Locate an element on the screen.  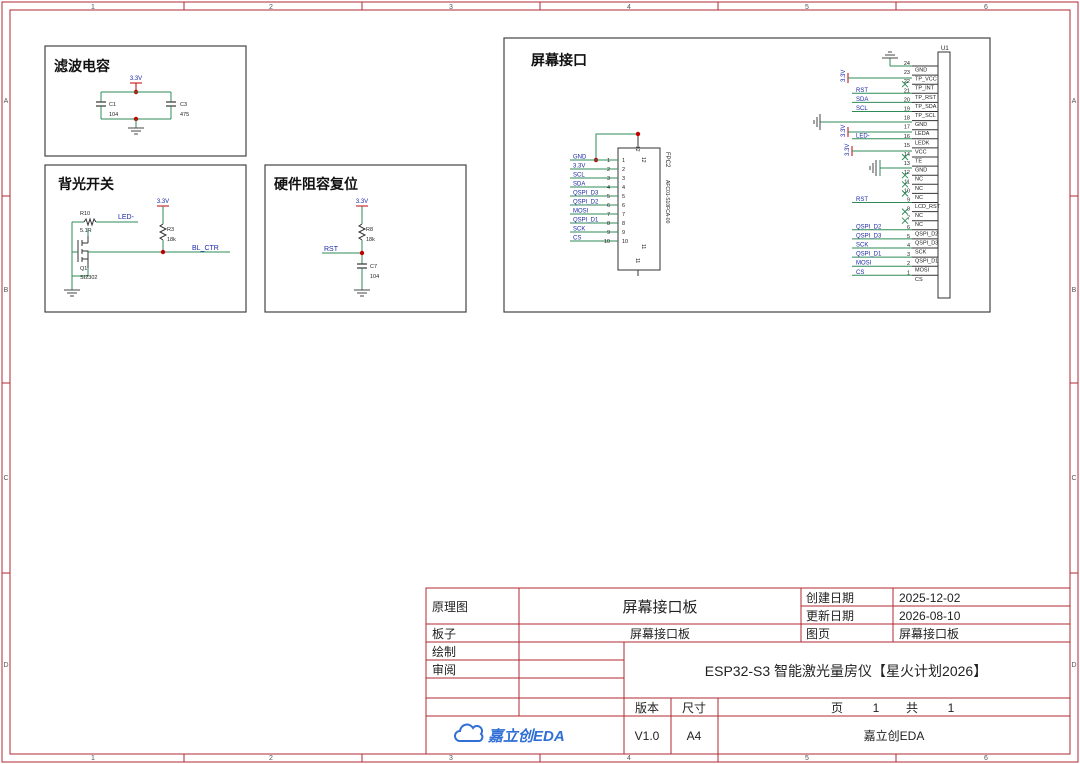
u1-net-label: SCK is located at coordinates (862, 246).